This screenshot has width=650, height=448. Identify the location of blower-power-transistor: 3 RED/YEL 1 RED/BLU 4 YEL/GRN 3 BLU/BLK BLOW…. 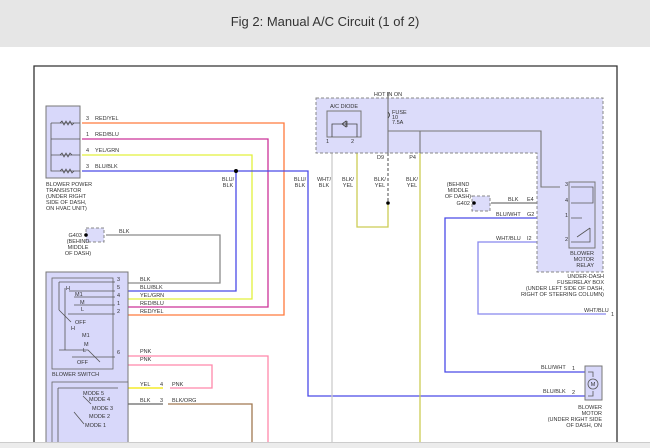
(82, 158).